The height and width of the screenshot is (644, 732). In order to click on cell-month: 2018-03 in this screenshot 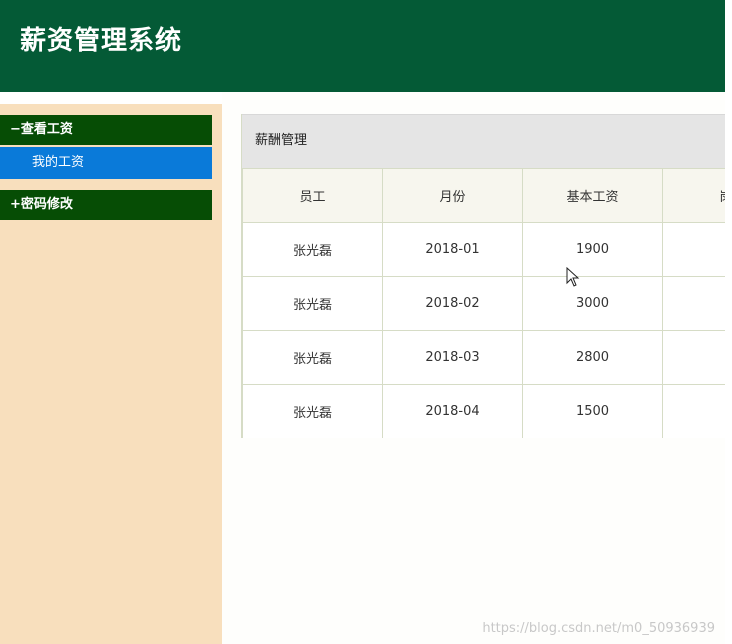, I will do `click(452, 357)`.